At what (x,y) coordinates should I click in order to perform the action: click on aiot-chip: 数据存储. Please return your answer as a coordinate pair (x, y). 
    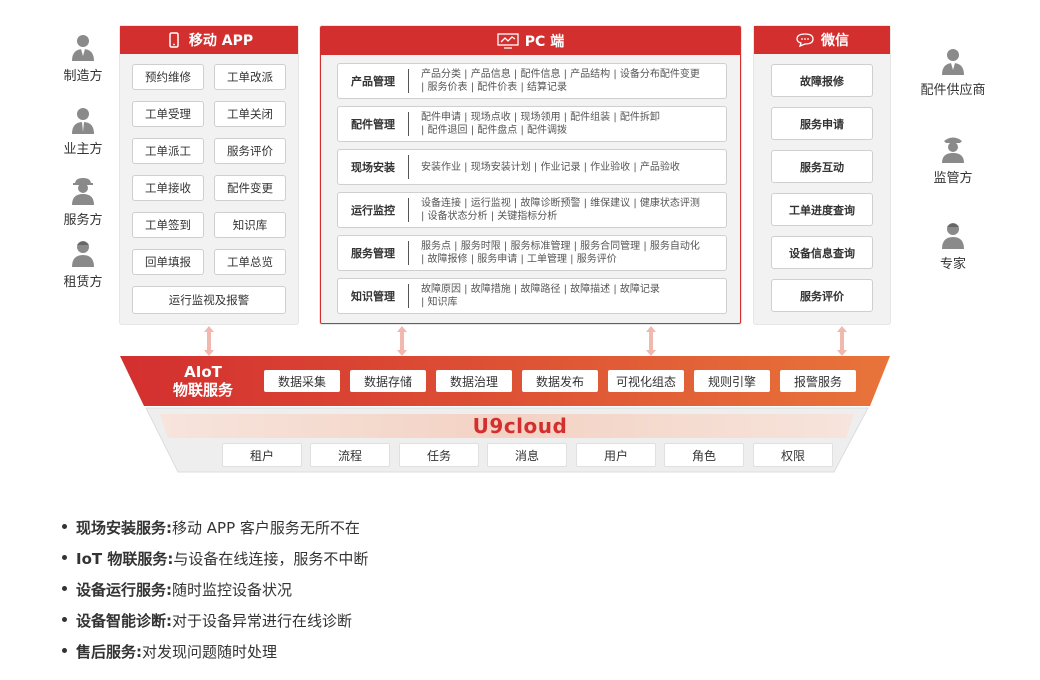
    Looking at the image, I should click on (388, 381).